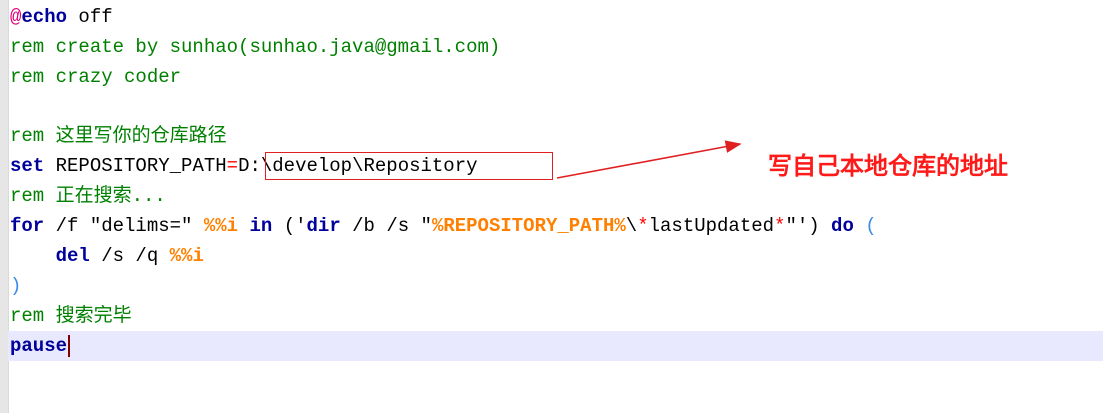 The width and height of the screenshot is (1103, 413). Describe the element at coordinates (888, 166) in the screenshot. I see `annotation-label: 写自己本地仓库的地址` at that location.